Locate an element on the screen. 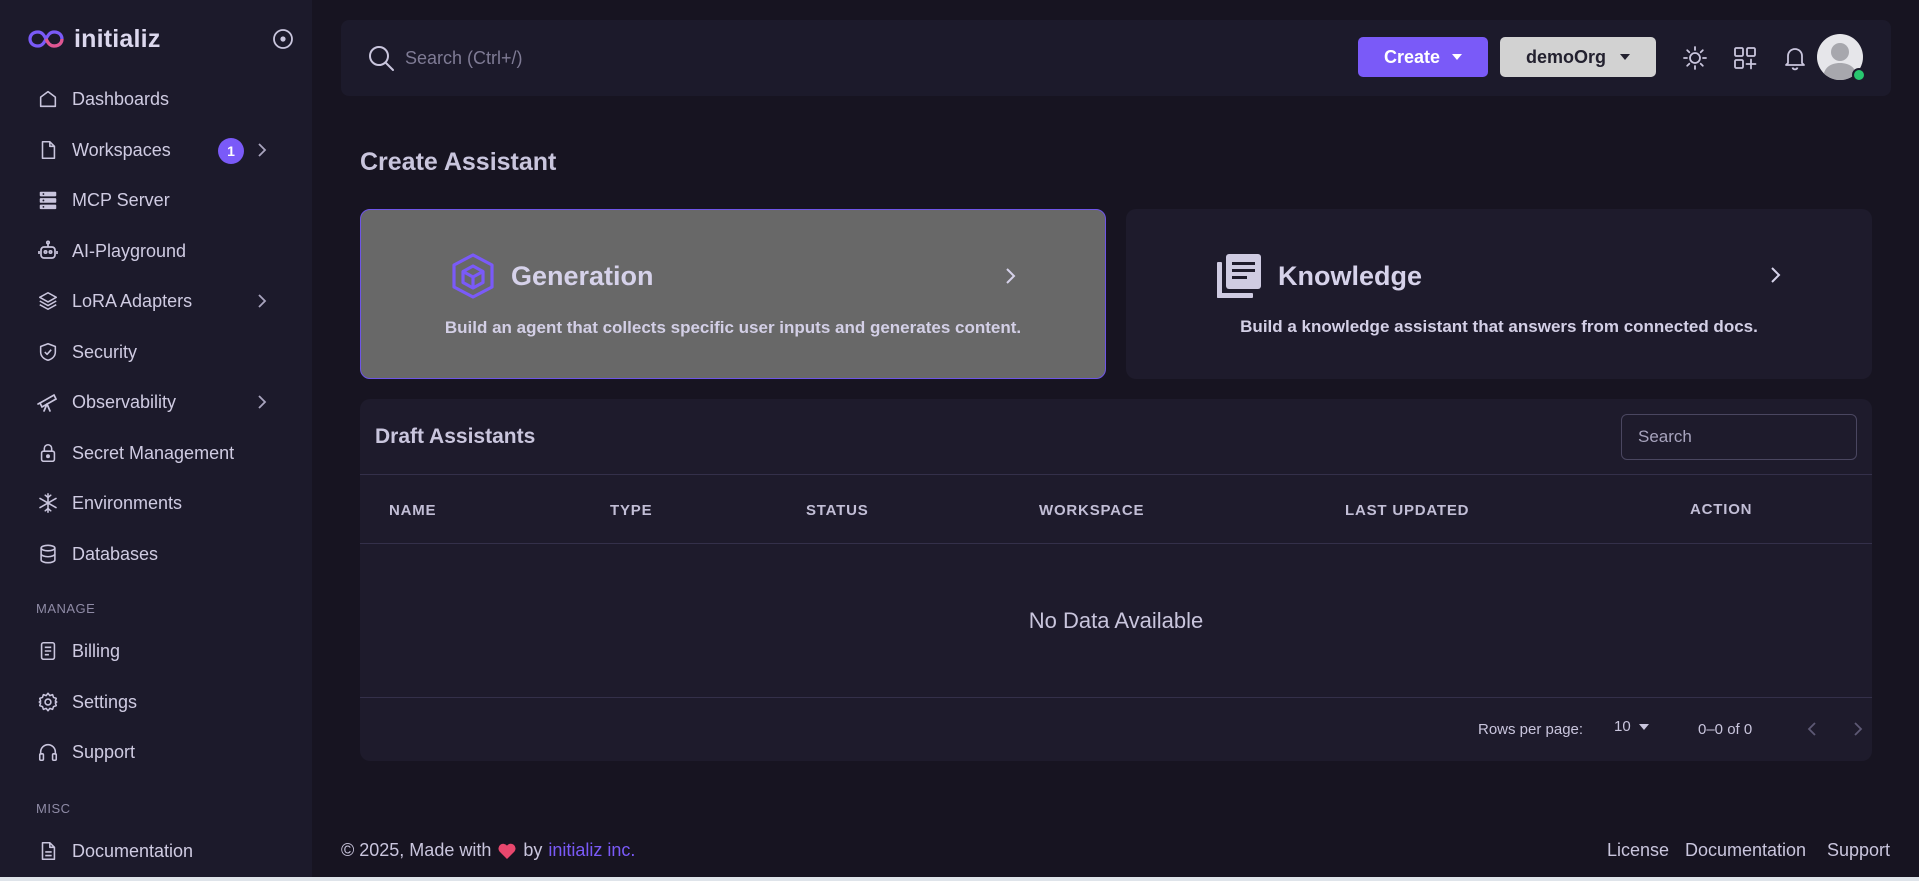 The height and width of the screenshot is (881, 1919). sidebar-item-lora-adapters: LoRA Adapters is located at coordinates (152, 301).